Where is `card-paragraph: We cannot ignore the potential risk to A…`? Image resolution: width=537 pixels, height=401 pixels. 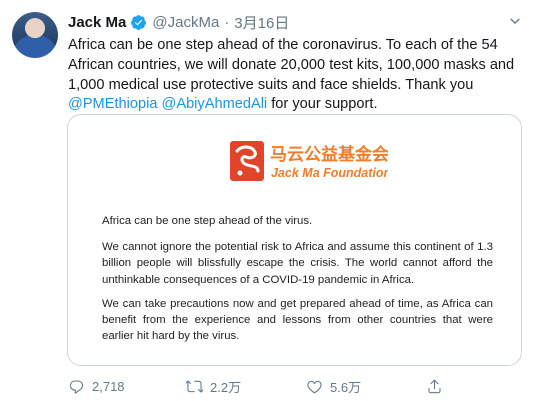 card-paragraph: We cannot ignore the potential risk to A… is located at coordinates (297, 263).